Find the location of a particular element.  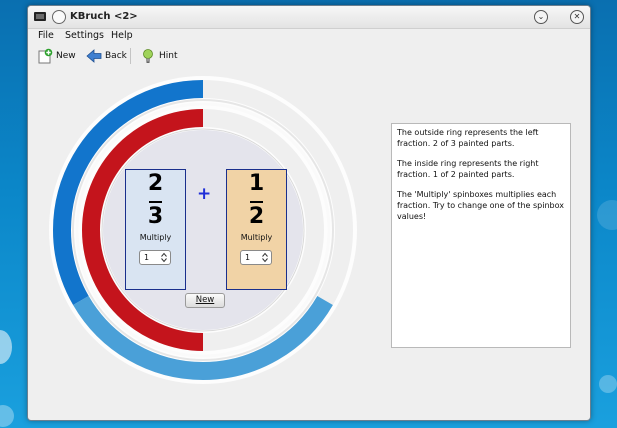

minimize-icon: ⌄ is located at coordinates (541, 17).